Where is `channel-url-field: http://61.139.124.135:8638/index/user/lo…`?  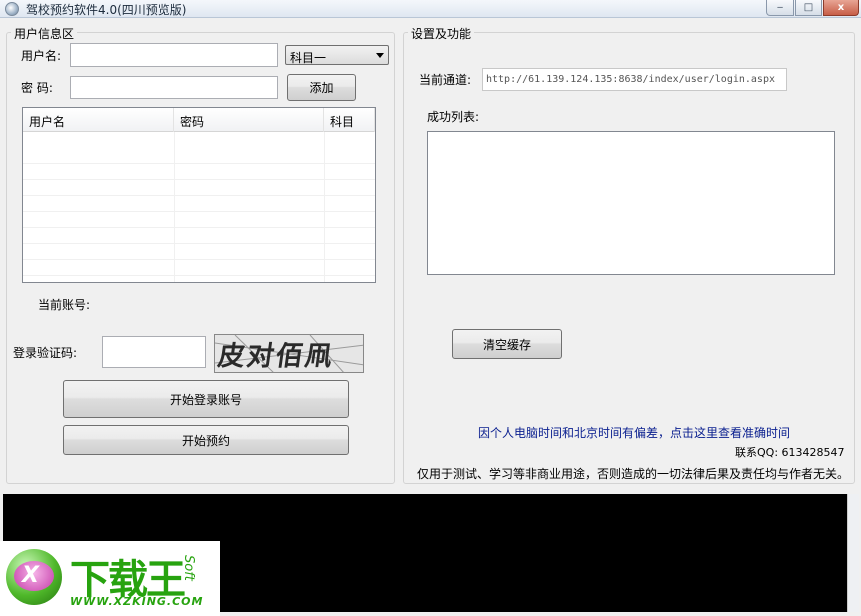
channel-url-field: http://61.139.124.135:8638/index/user/lo… is located at coordinates (634, 79).